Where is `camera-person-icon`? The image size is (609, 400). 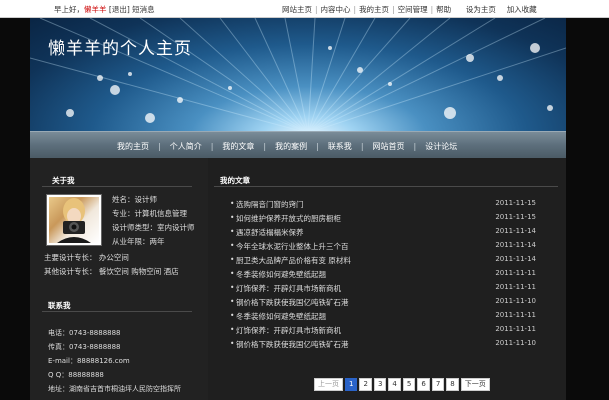
camera-person-icon is located at coordinates (74, 220).